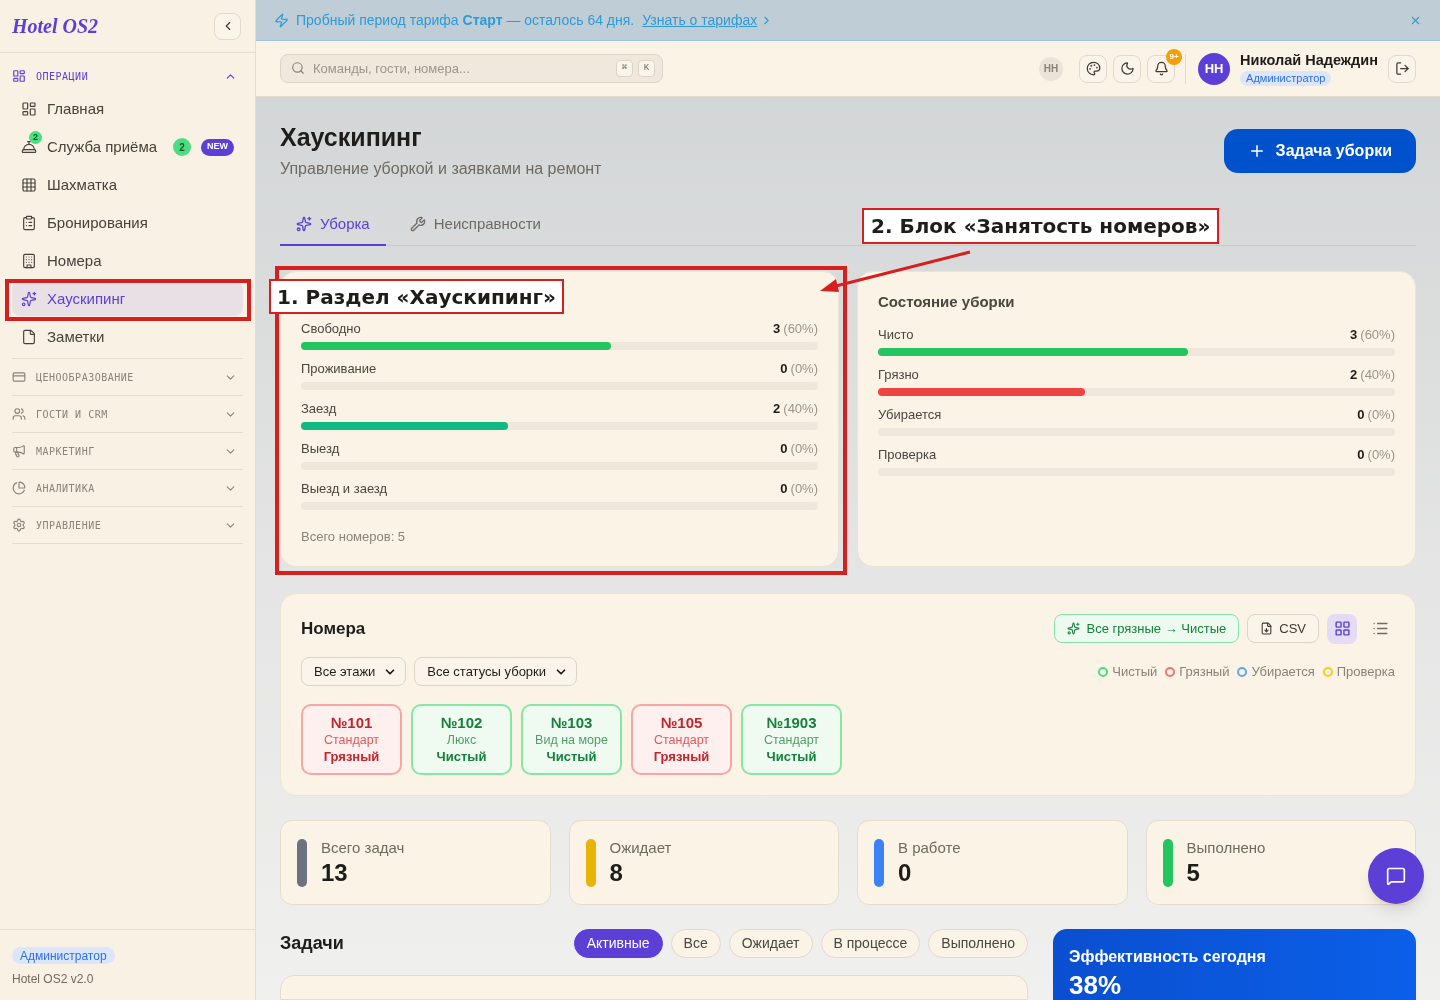  What do you see at coordinates (791, 722) in the screenshot?
I see `room-number: №1903` at bounding box center [791, 722].